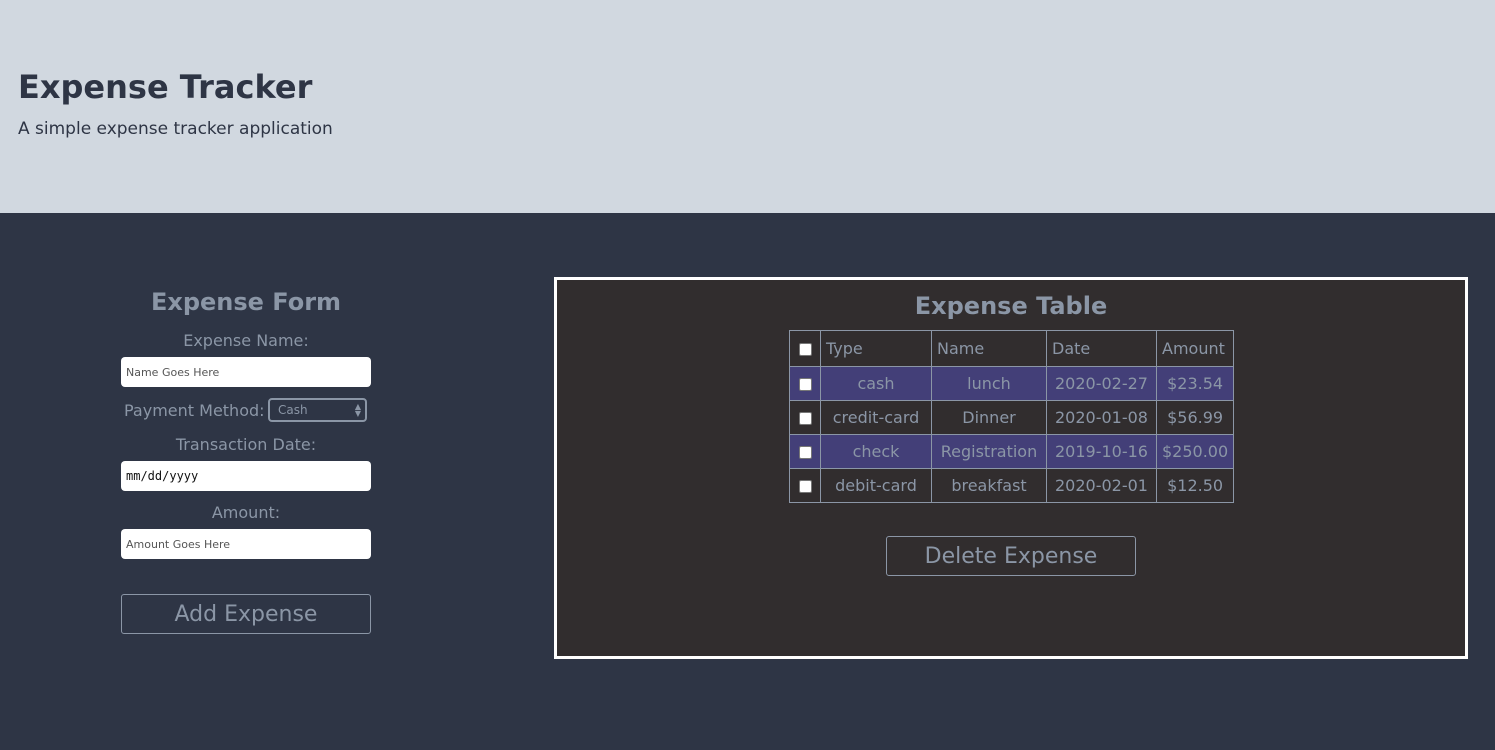  Describe the element at coordinates (989, 451) in the screenshot. I see `cell-name: Registration` at that location.